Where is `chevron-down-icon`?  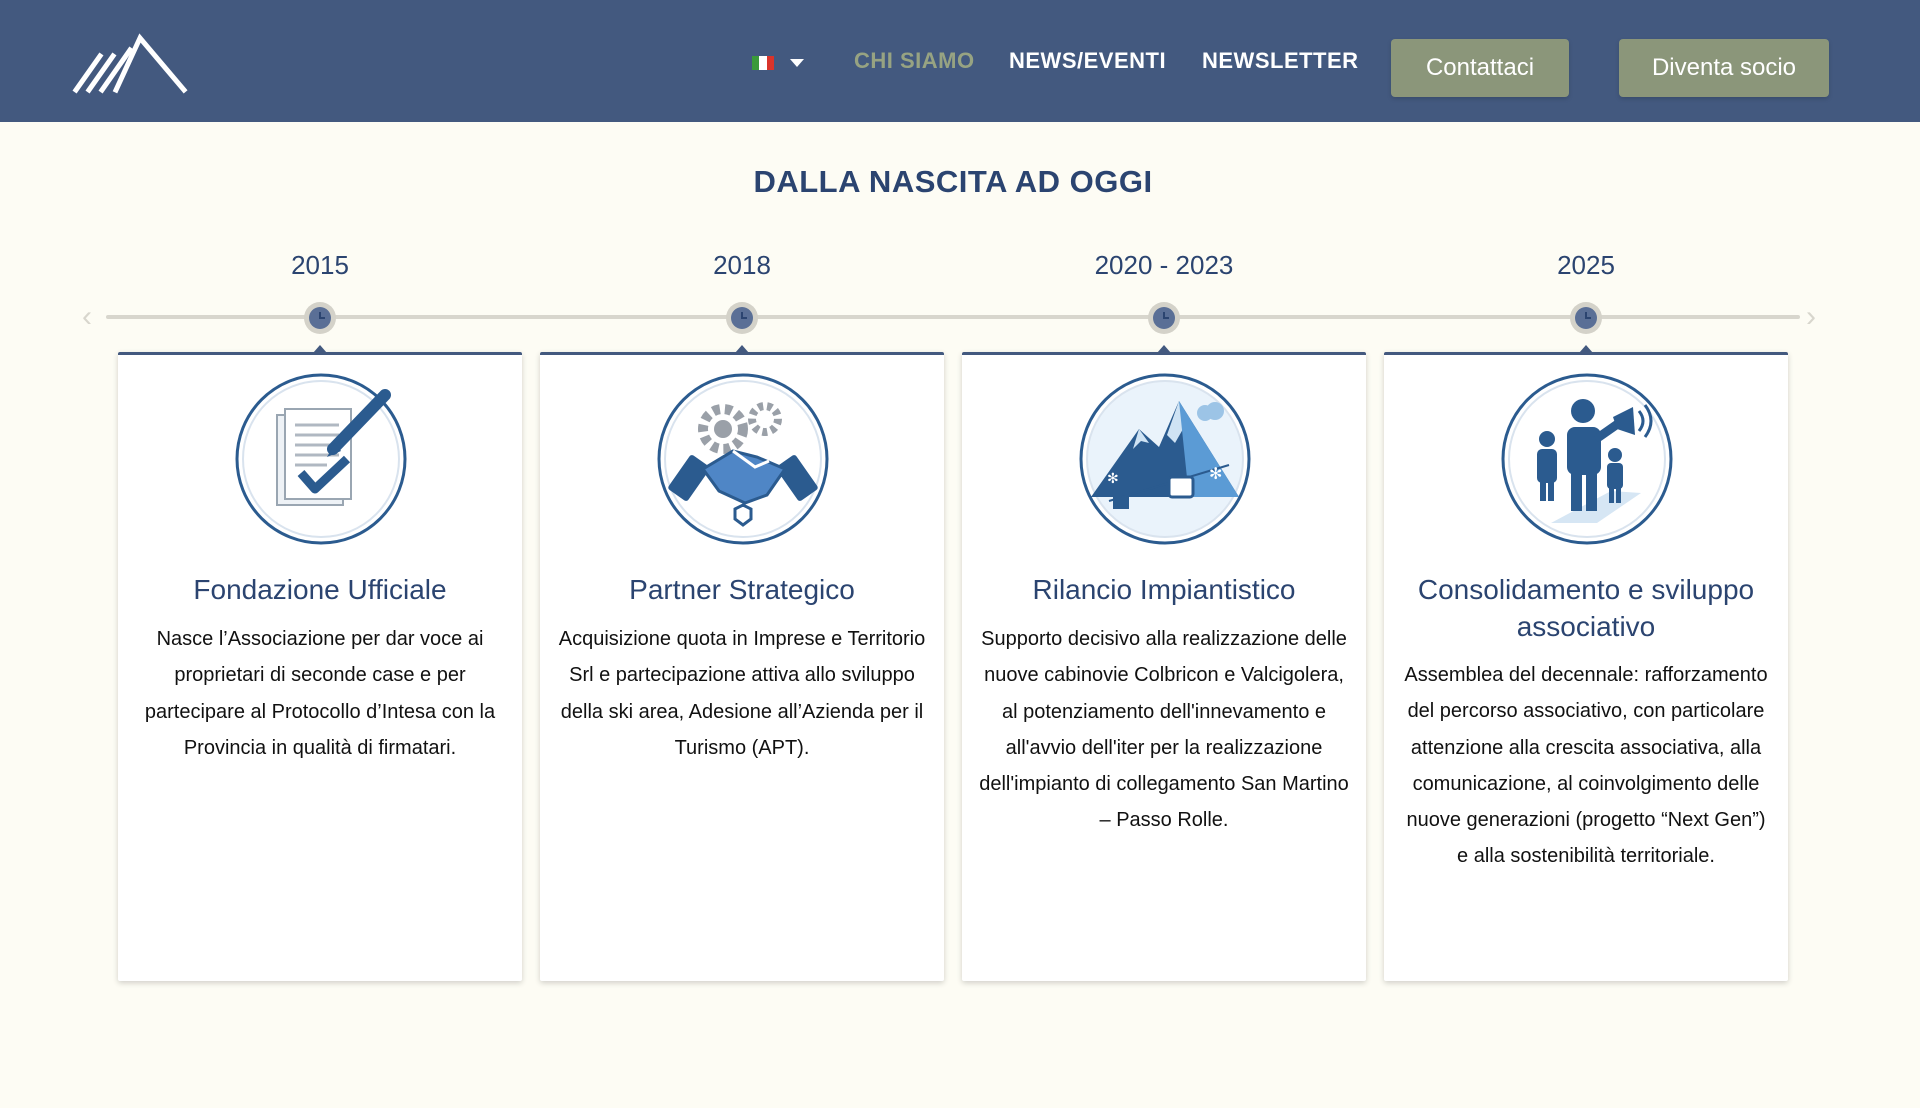
chevron-down-icon is located at coordinates (797, 63).